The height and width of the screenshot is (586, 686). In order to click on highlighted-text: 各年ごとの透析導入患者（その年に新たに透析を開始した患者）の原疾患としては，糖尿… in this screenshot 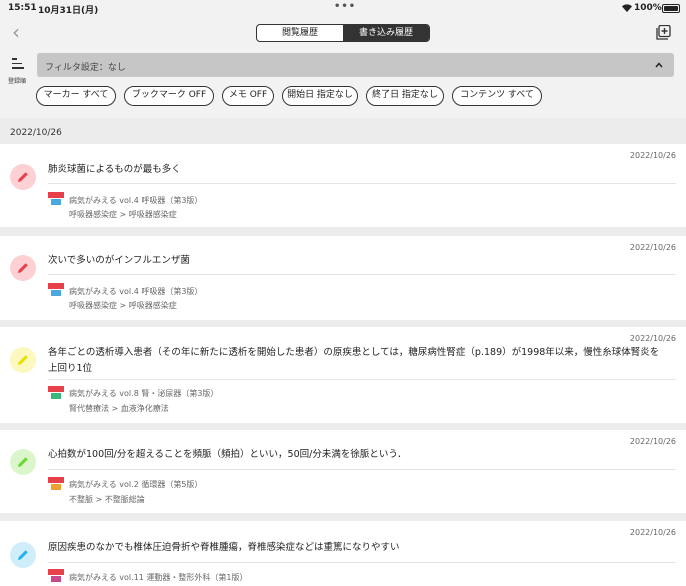, I will do `click(354, 360)`.